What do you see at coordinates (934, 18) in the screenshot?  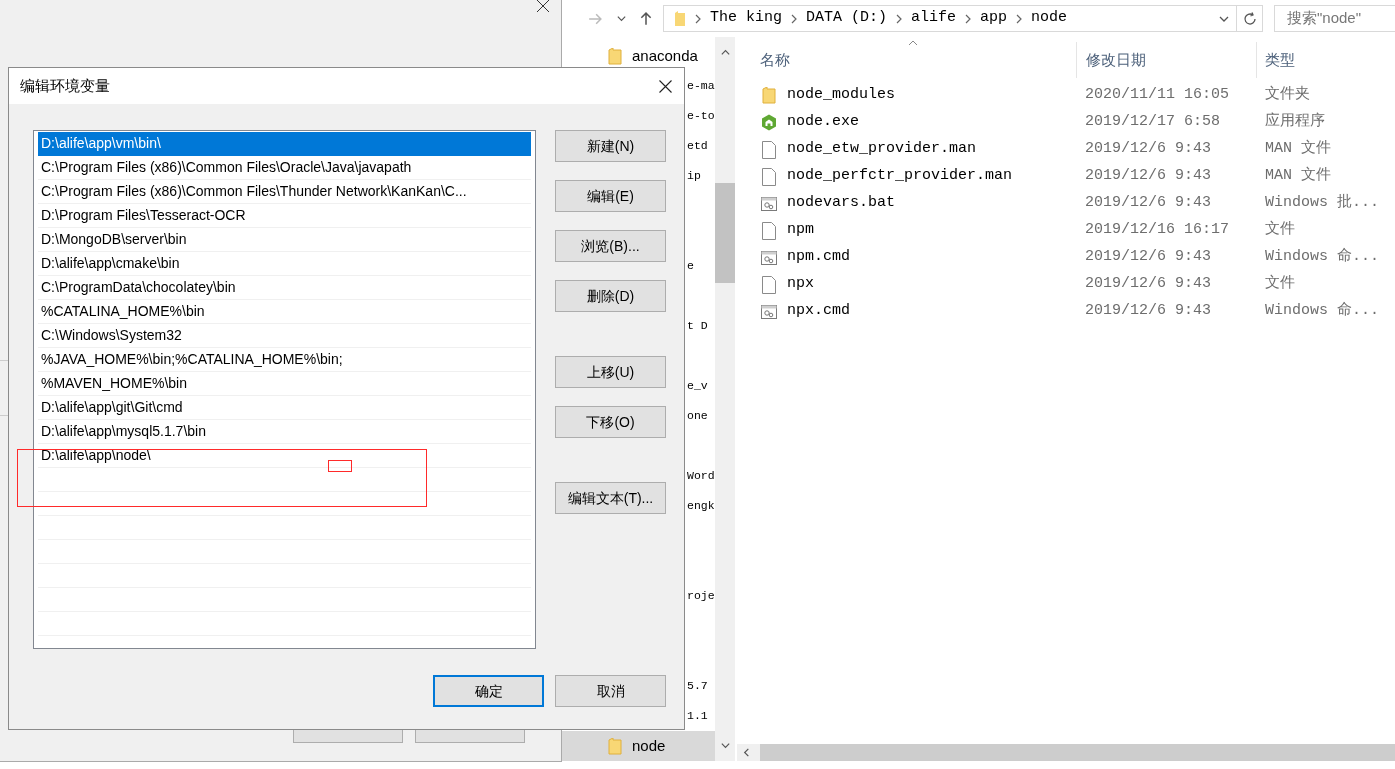 I see `breadcrumb: alife` at bounding box center [934, 18].